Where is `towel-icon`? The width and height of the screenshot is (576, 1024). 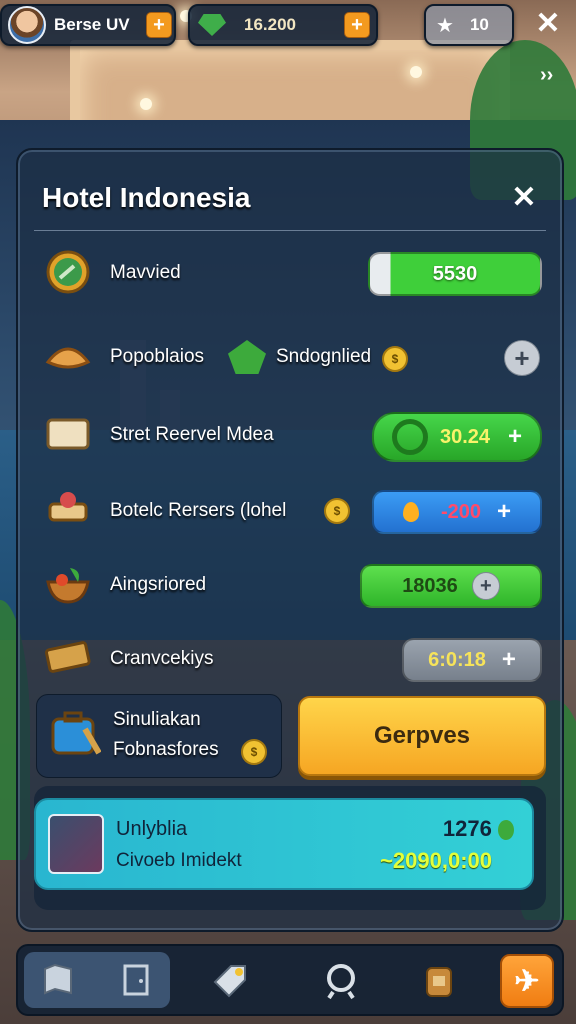
towel-icon is located at coordinates (68, 434).